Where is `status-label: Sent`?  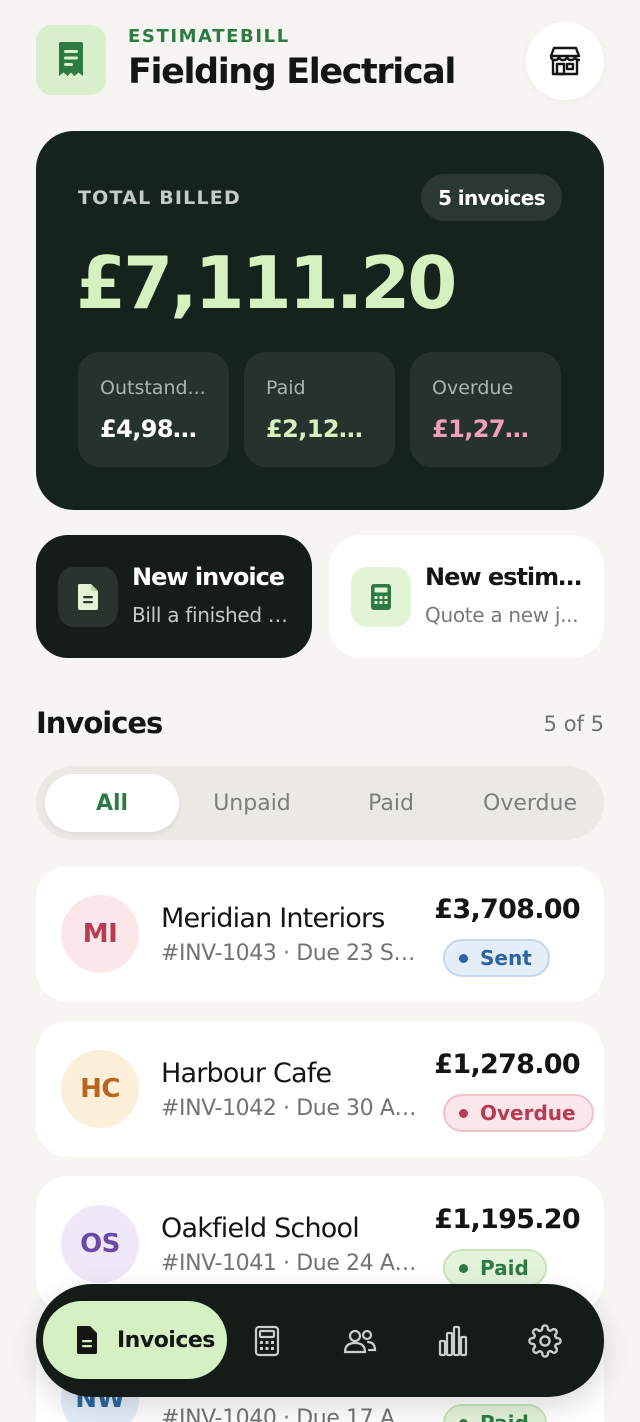 status-label: Sent is located at coordinates (506, 958).